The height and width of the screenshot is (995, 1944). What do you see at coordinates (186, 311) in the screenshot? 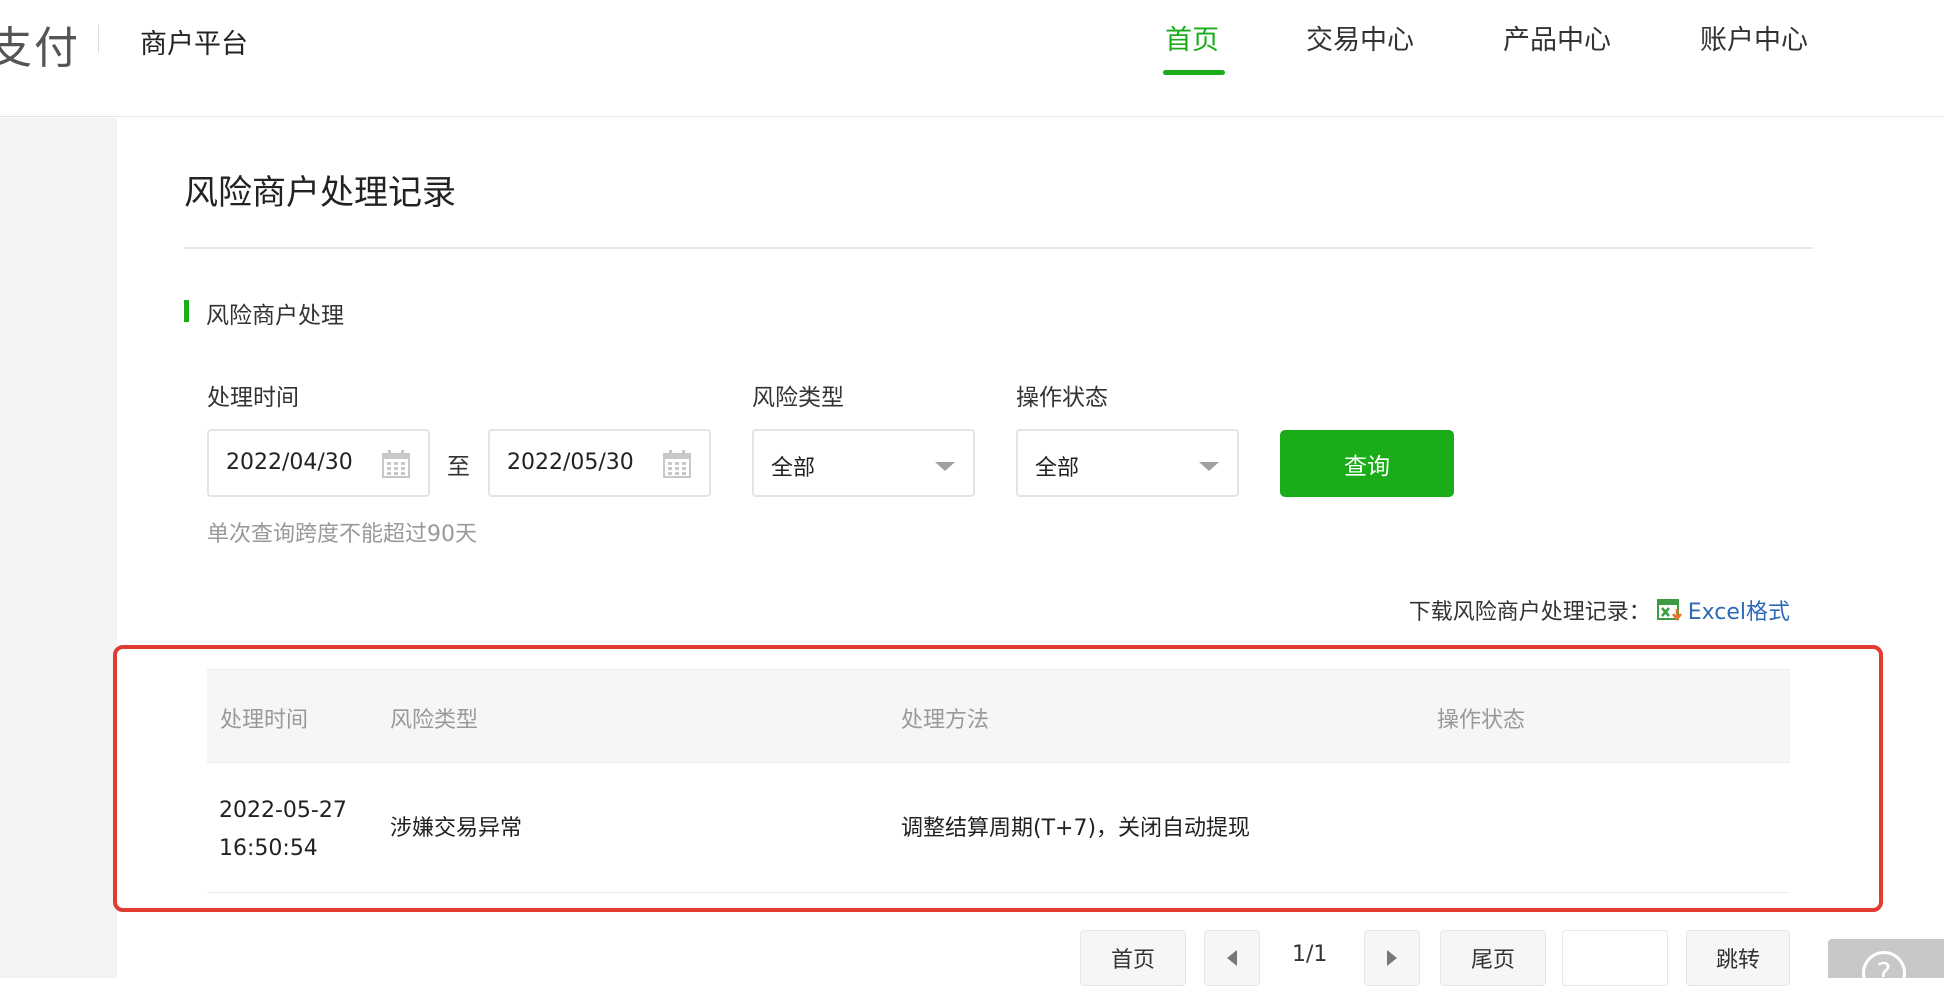
I see `section-accent-bar` at bounding box center [186, 311].